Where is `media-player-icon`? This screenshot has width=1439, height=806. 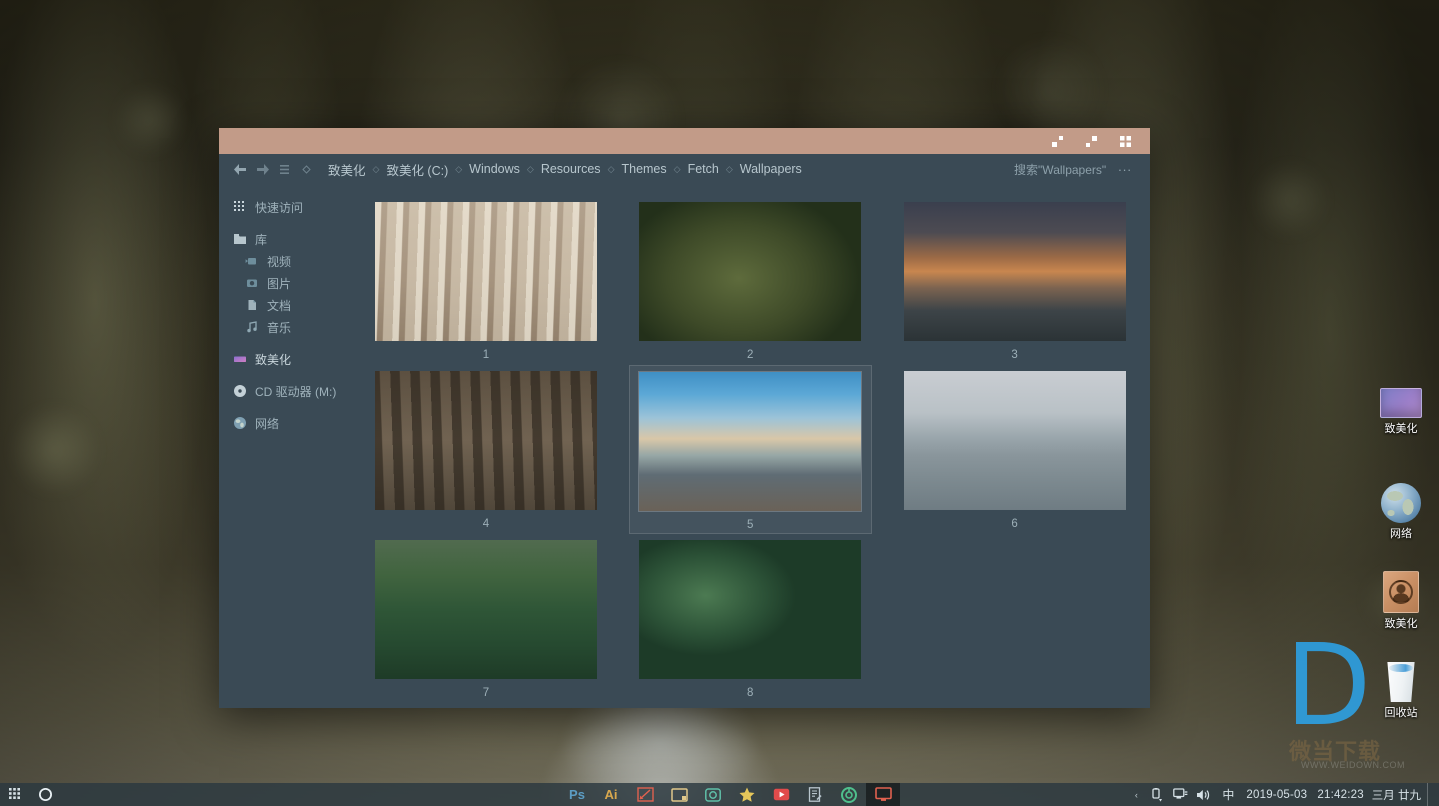
media-player-icon is located at coordinates (781, 794).